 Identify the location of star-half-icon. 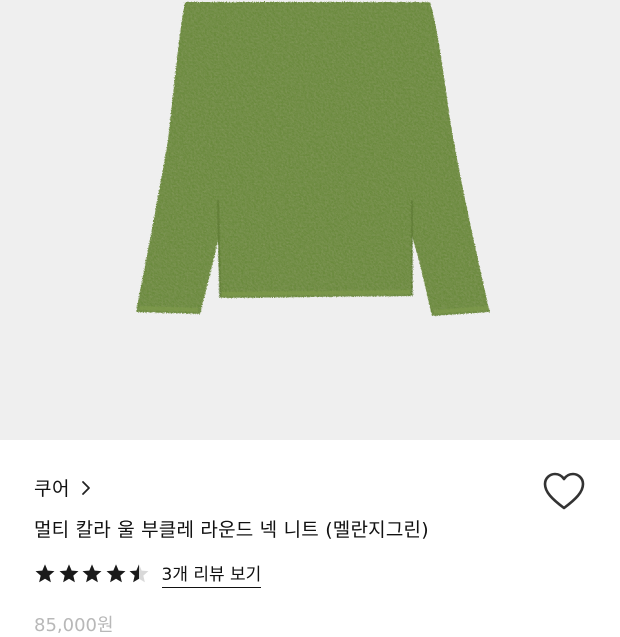
(139, 573).